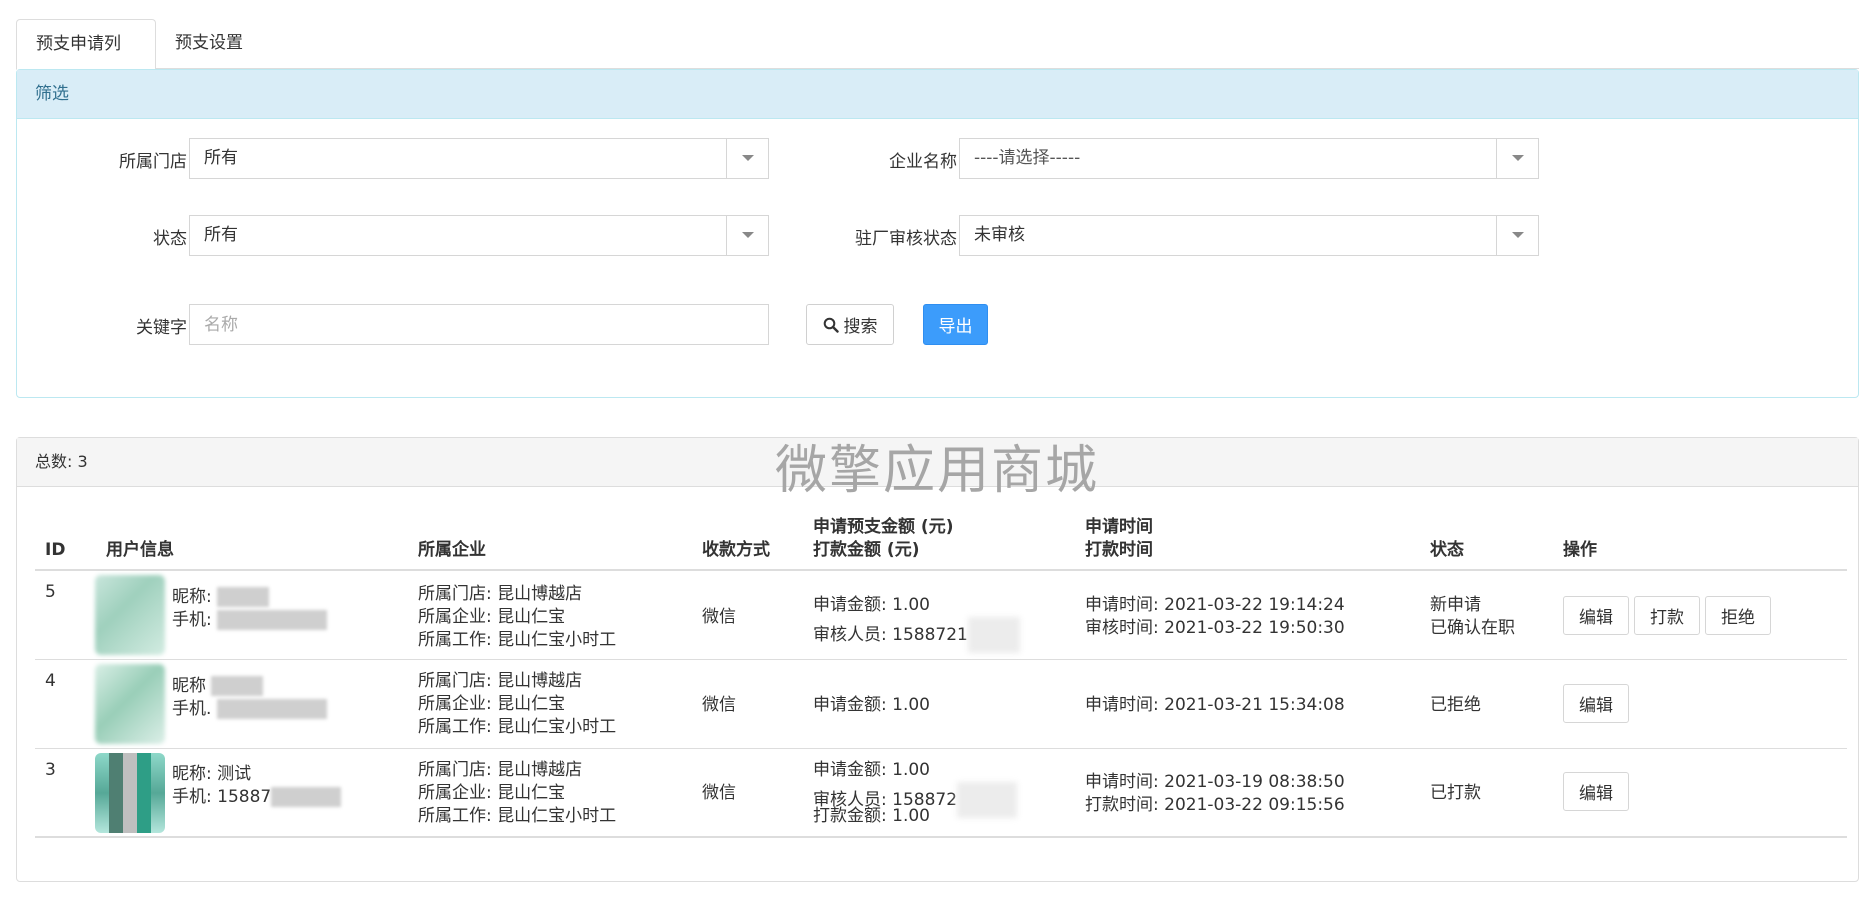 This screenshot has height=913, width=1875. Describe the element at coordinates (1738, 615) in the screenshot. I see `reject-button: 拒绝` at that location.